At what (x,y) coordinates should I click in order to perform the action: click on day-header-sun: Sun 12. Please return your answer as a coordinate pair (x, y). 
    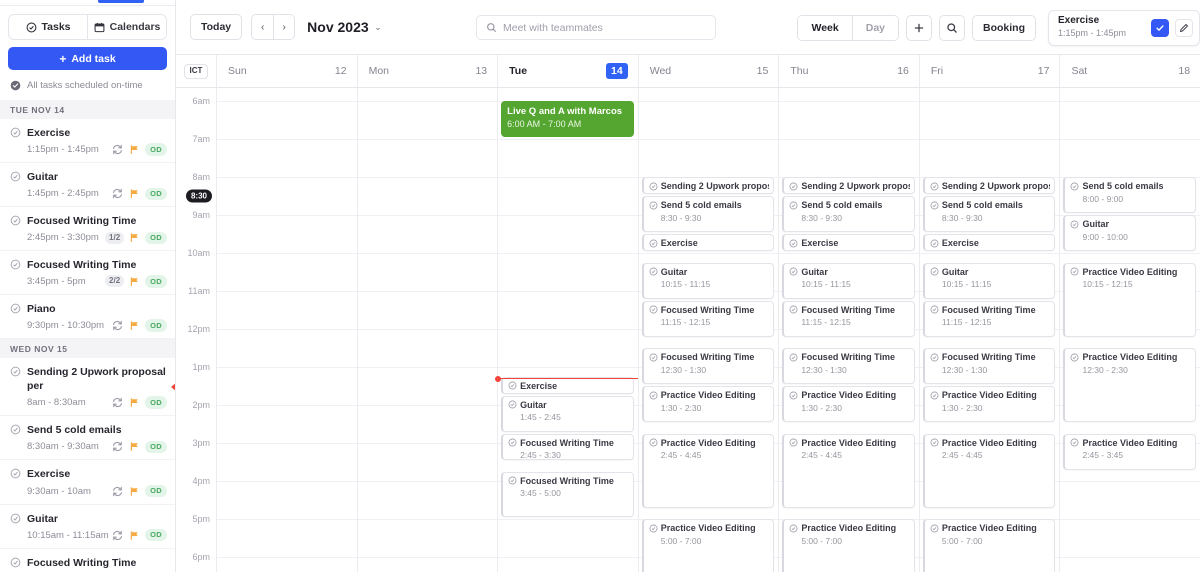
    Looking at the image, I should click on (286, 71).